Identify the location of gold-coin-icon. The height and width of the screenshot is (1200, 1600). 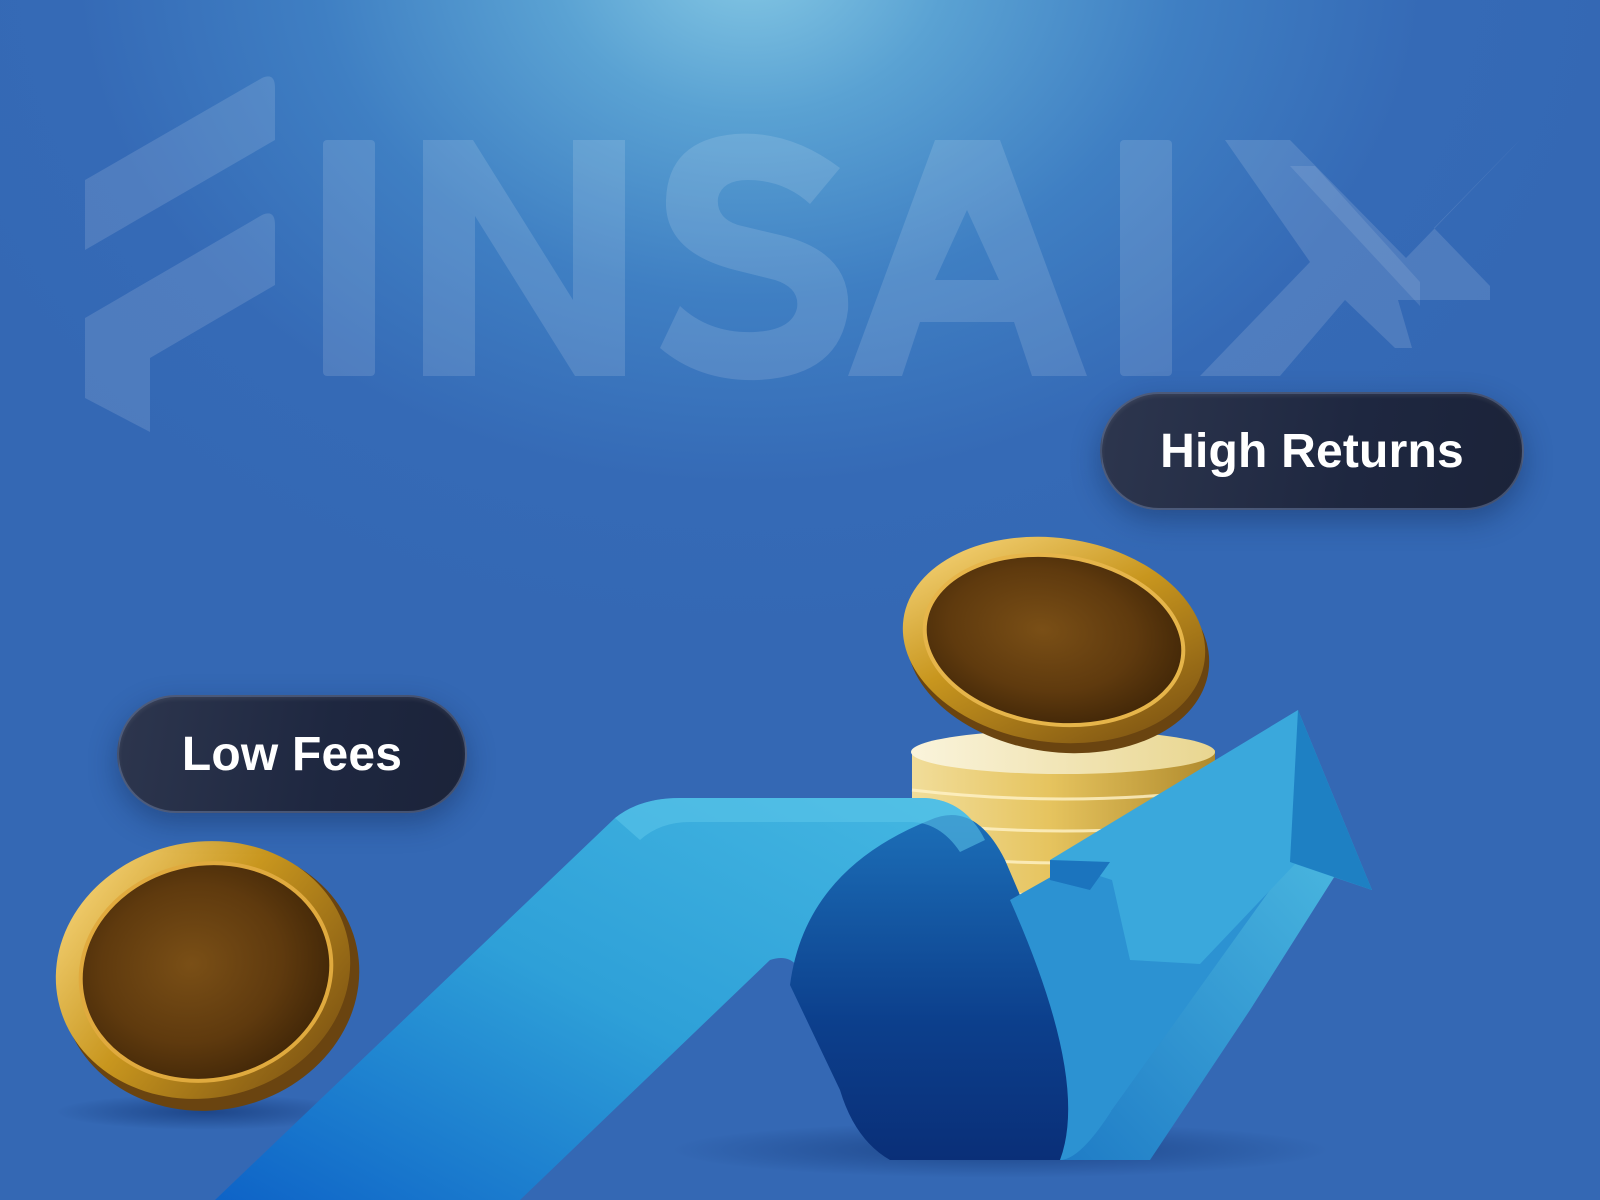
(1056, 645).